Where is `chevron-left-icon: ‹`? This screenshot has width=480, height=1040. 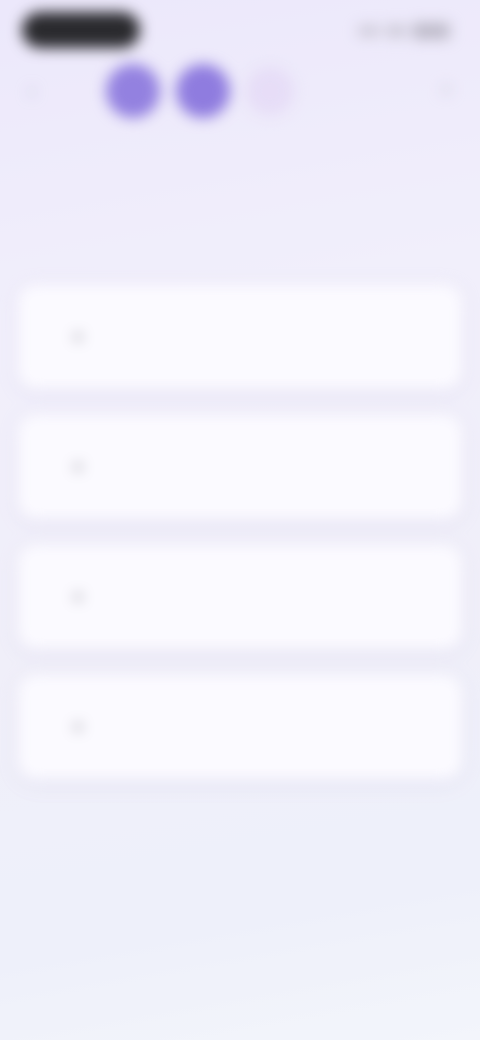 chevron-left-icon: ‹ is located at coordinates (37, 91).